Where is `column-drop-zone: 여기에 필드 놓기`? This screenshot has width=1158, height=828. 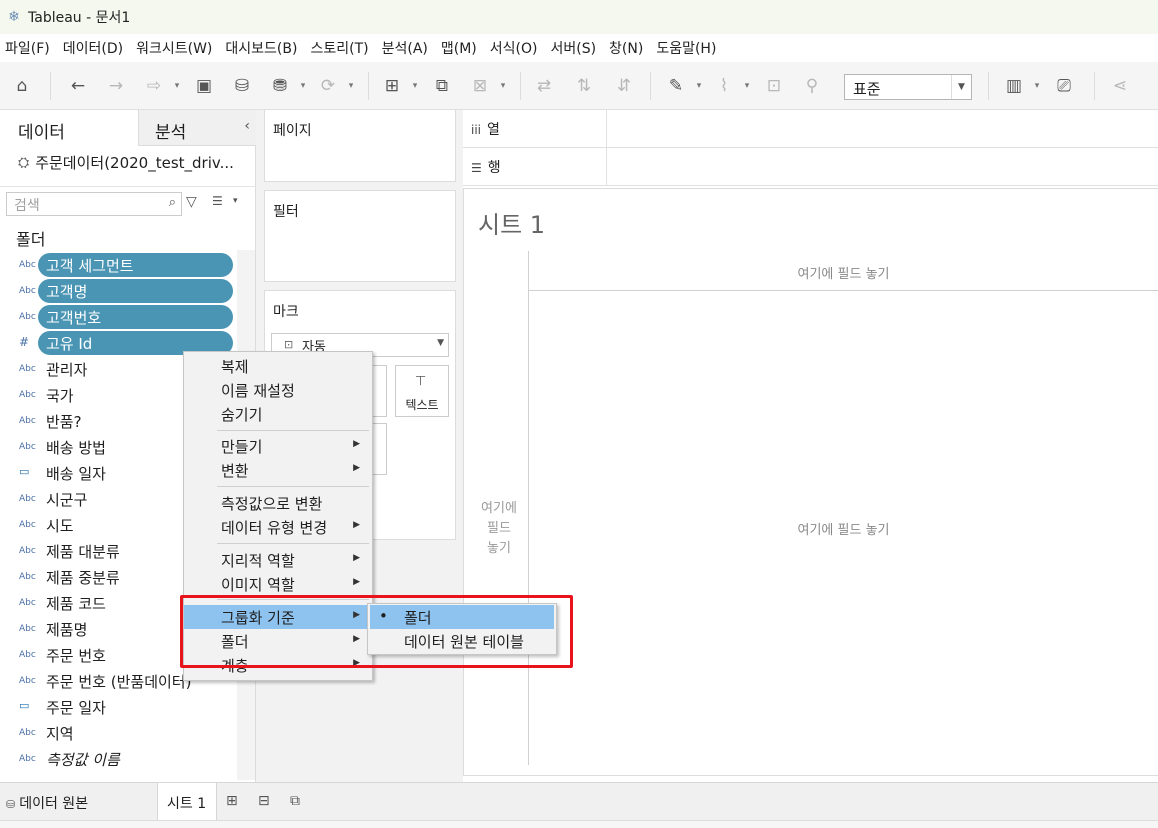
column-drop-zone: 여기에 필드 놓기 is located at coordinates (843, 271).